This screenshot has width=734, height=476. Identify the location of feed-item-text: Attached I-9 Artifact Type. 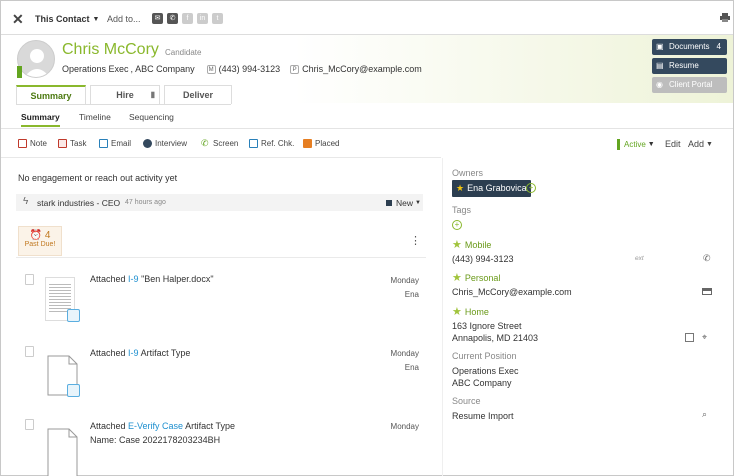
(140, 353).